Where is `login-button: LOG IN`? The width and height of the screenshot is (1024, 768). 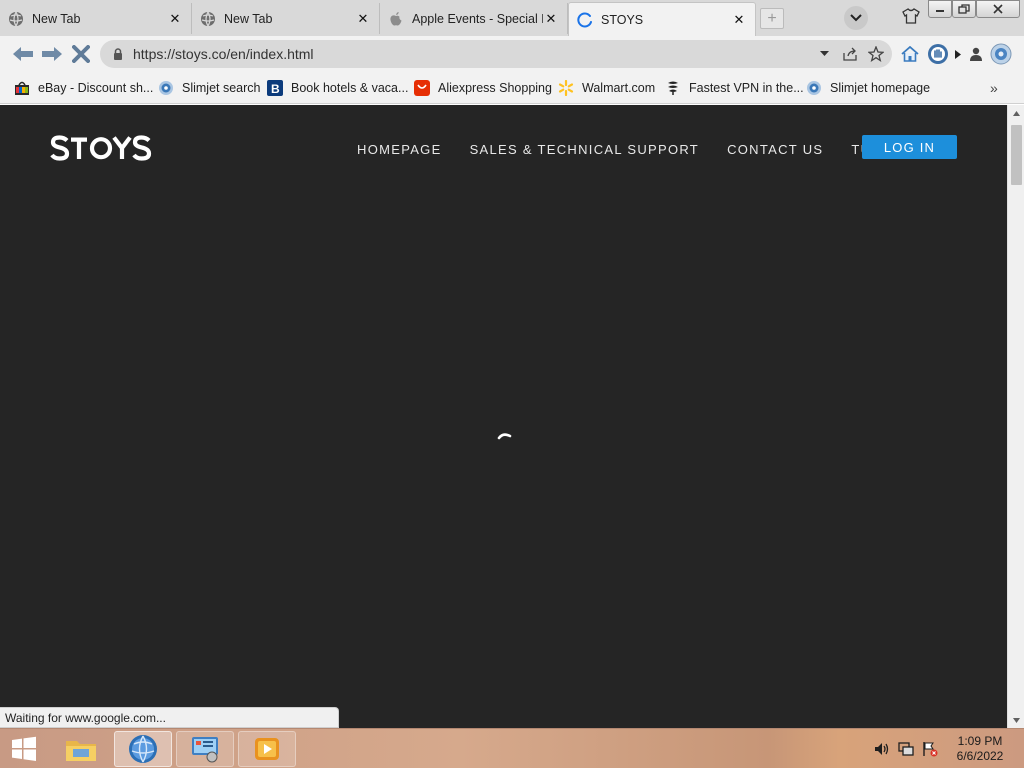 login-button: LOG IN is located at coordinates (909, 147).